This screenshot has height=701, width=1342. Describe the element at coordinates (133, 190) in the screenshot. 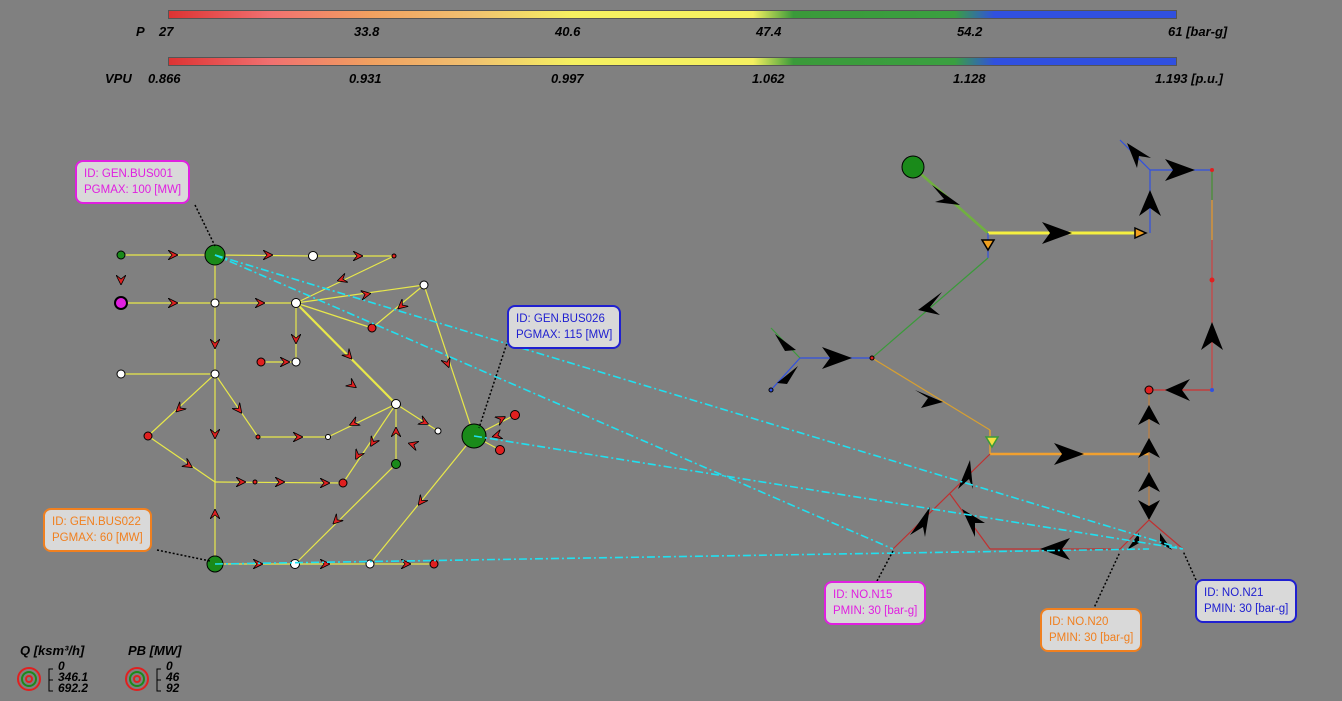

I see `callout-param: PGMAX: 100 [MW]` at that location.